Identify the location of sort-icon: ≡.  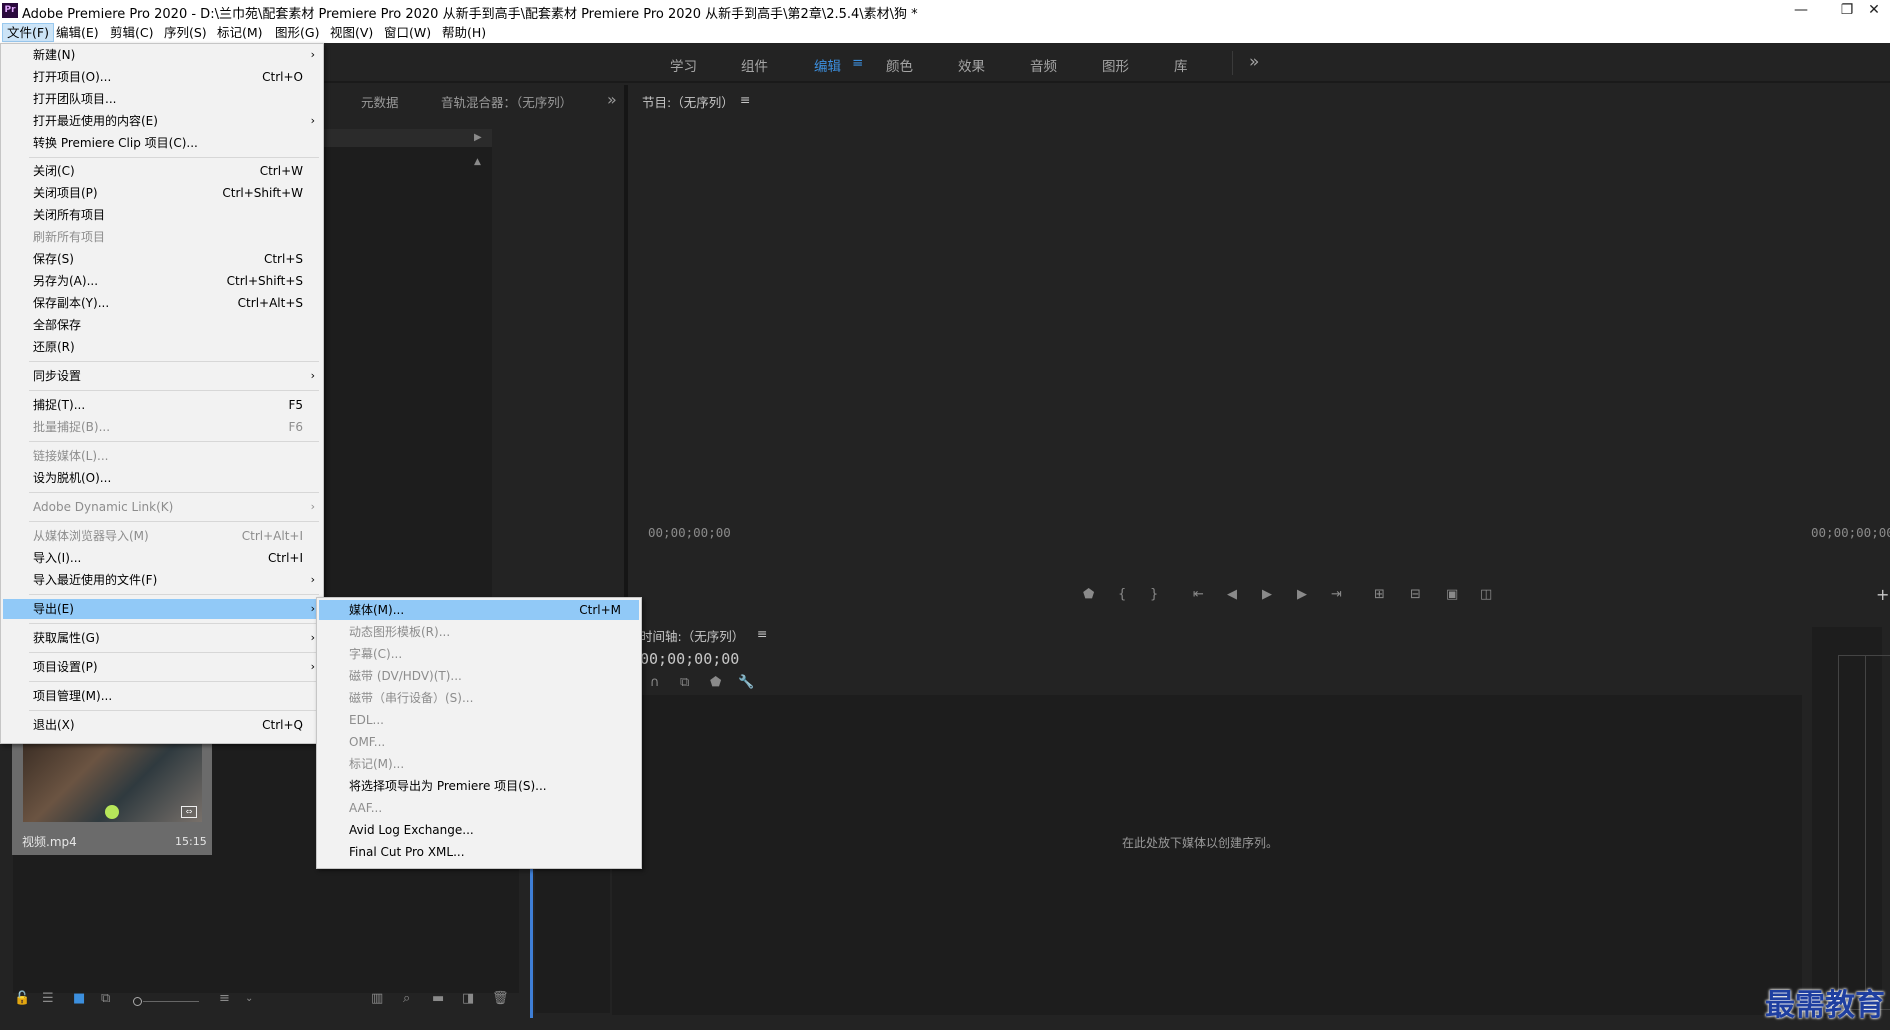
(224, 999).